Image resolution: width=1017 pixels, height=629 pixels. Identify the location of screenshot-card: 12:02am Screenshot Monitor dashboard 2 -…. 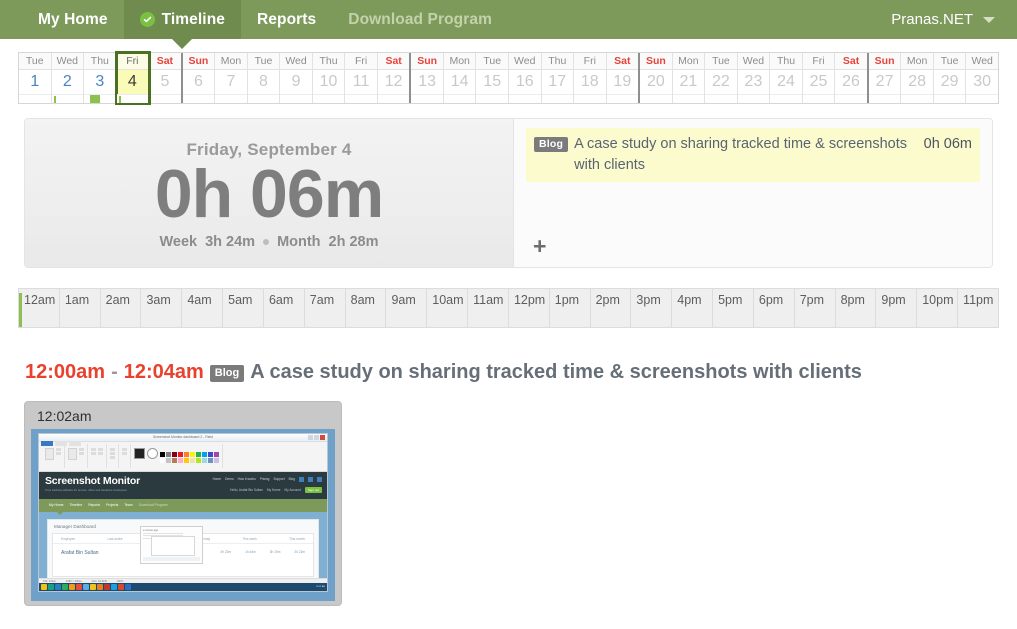
(183, 503).